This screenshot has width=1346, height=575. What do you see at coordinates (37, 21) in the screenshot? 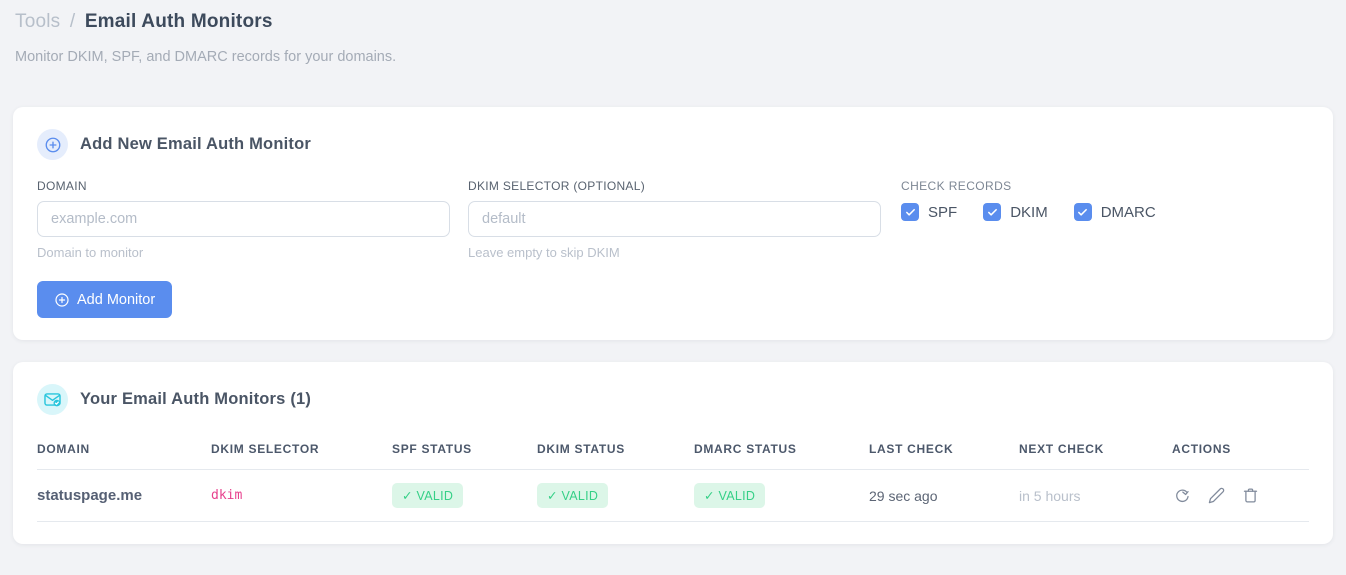
I see `breadcrumb-tools-link: Tools` at bounding box center [37, 21].